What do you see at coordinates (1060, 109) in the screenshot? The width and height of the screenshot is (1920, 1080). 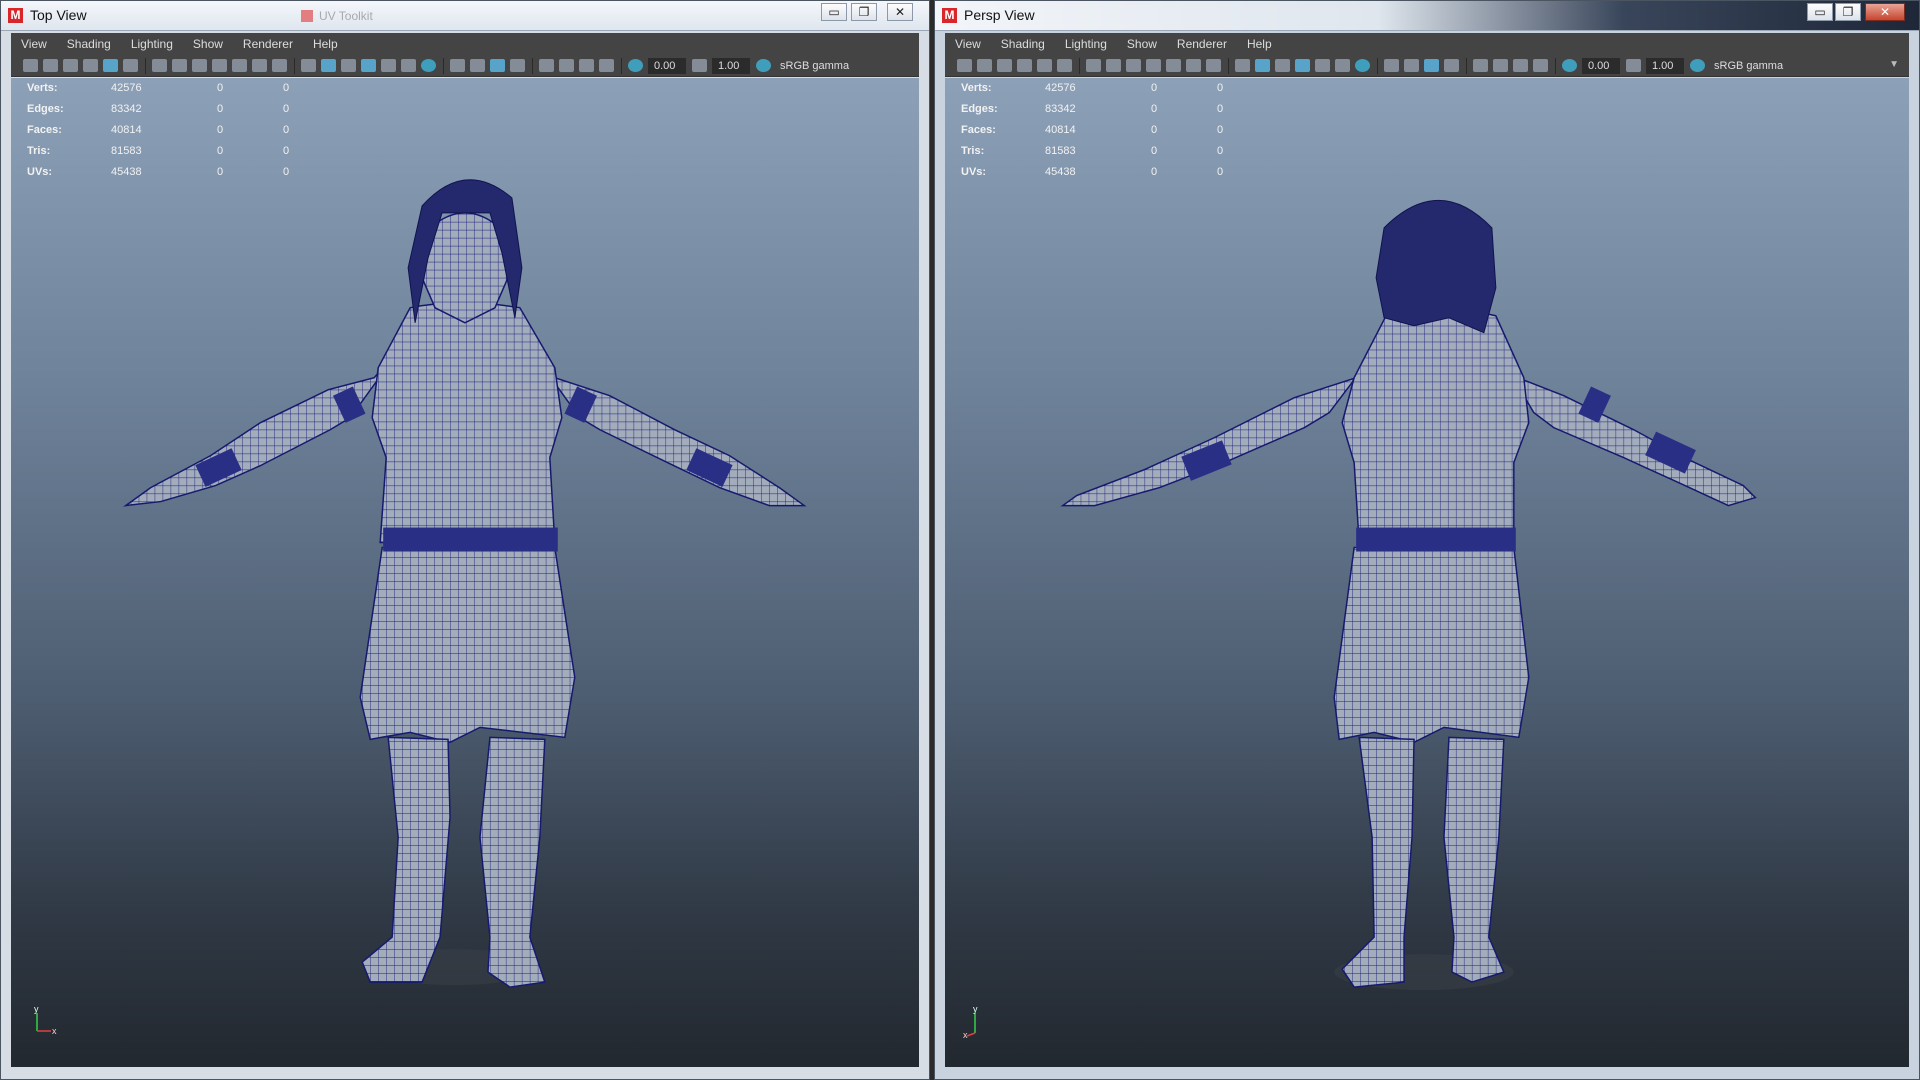 I see `hud-value: 83342` at bounding box center [1060, 109].